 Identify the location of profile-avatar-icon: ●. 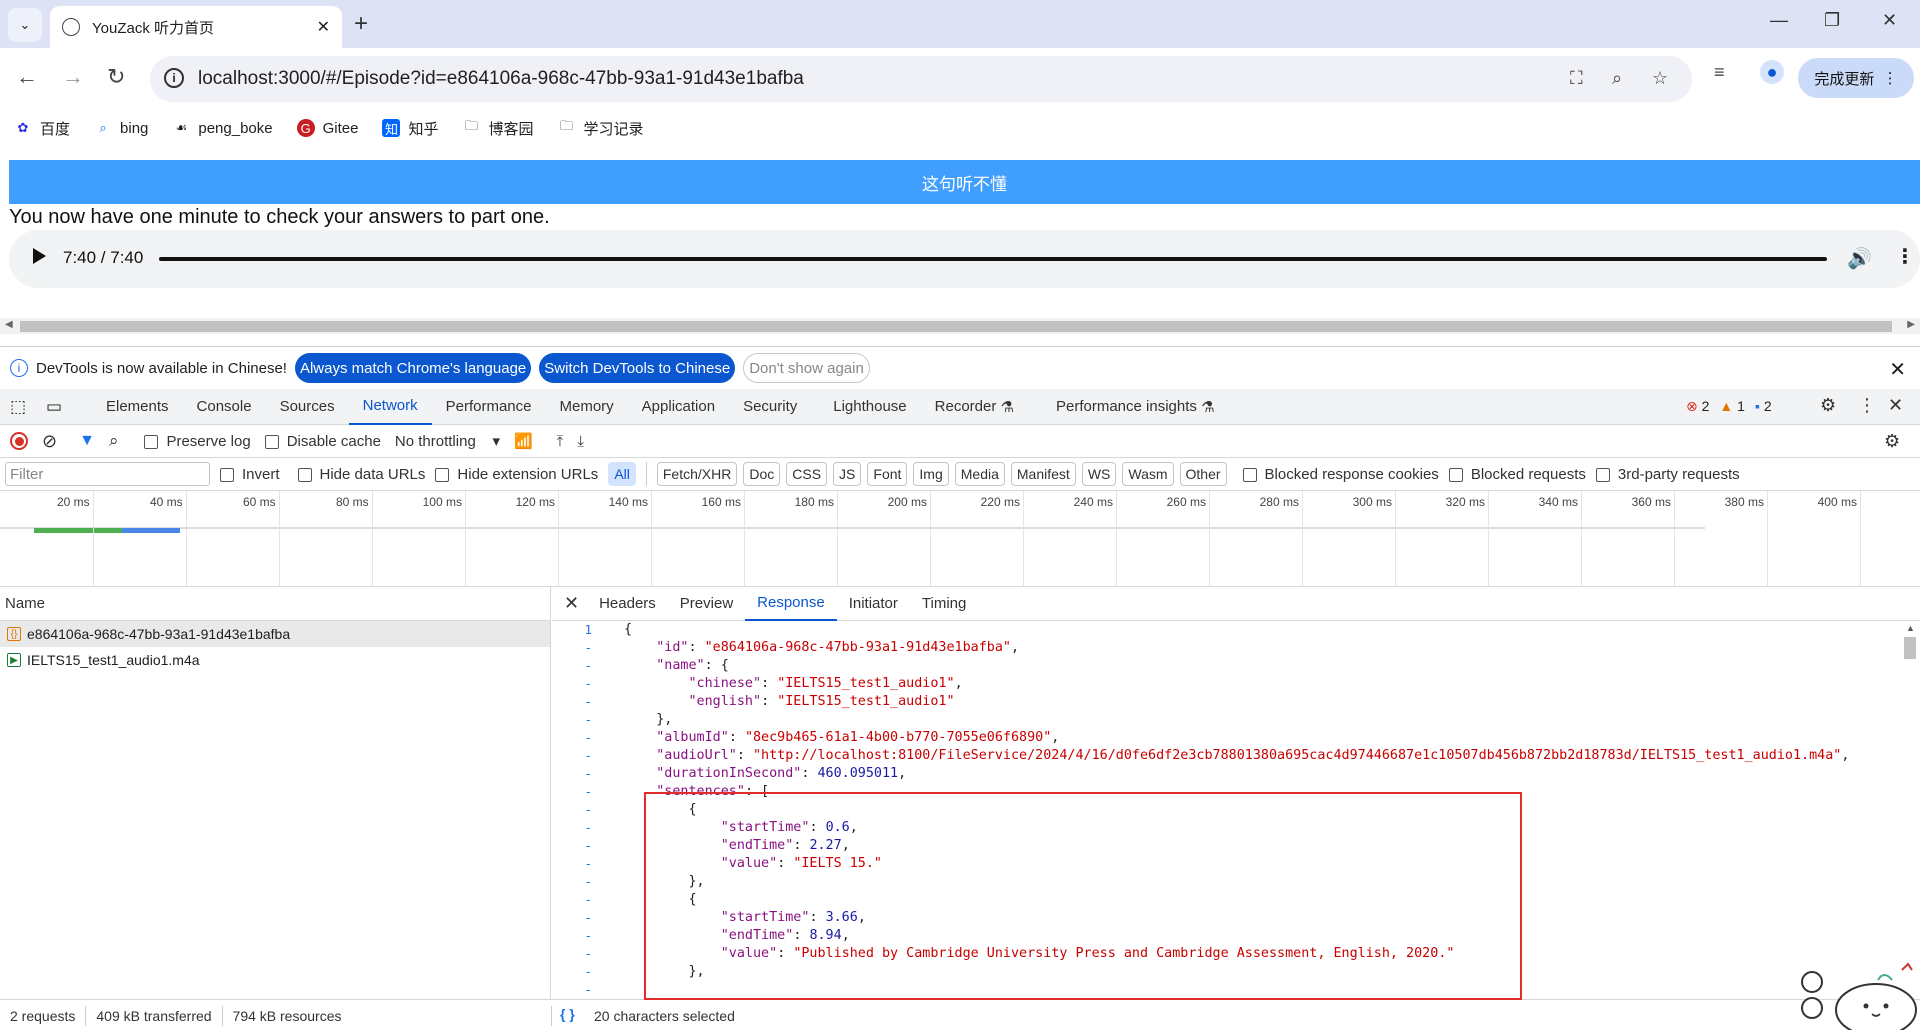
(1772, 72).